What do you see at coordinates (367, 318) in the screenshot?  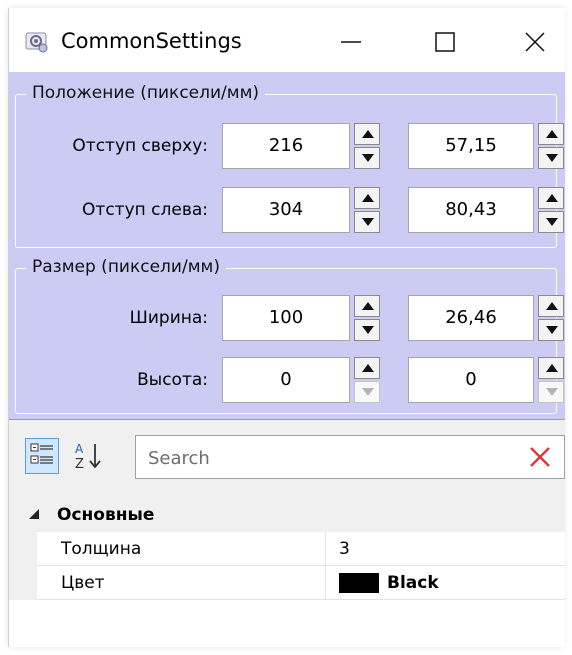 I see `width-pixels-spinner` at bounding box center [367, 318].